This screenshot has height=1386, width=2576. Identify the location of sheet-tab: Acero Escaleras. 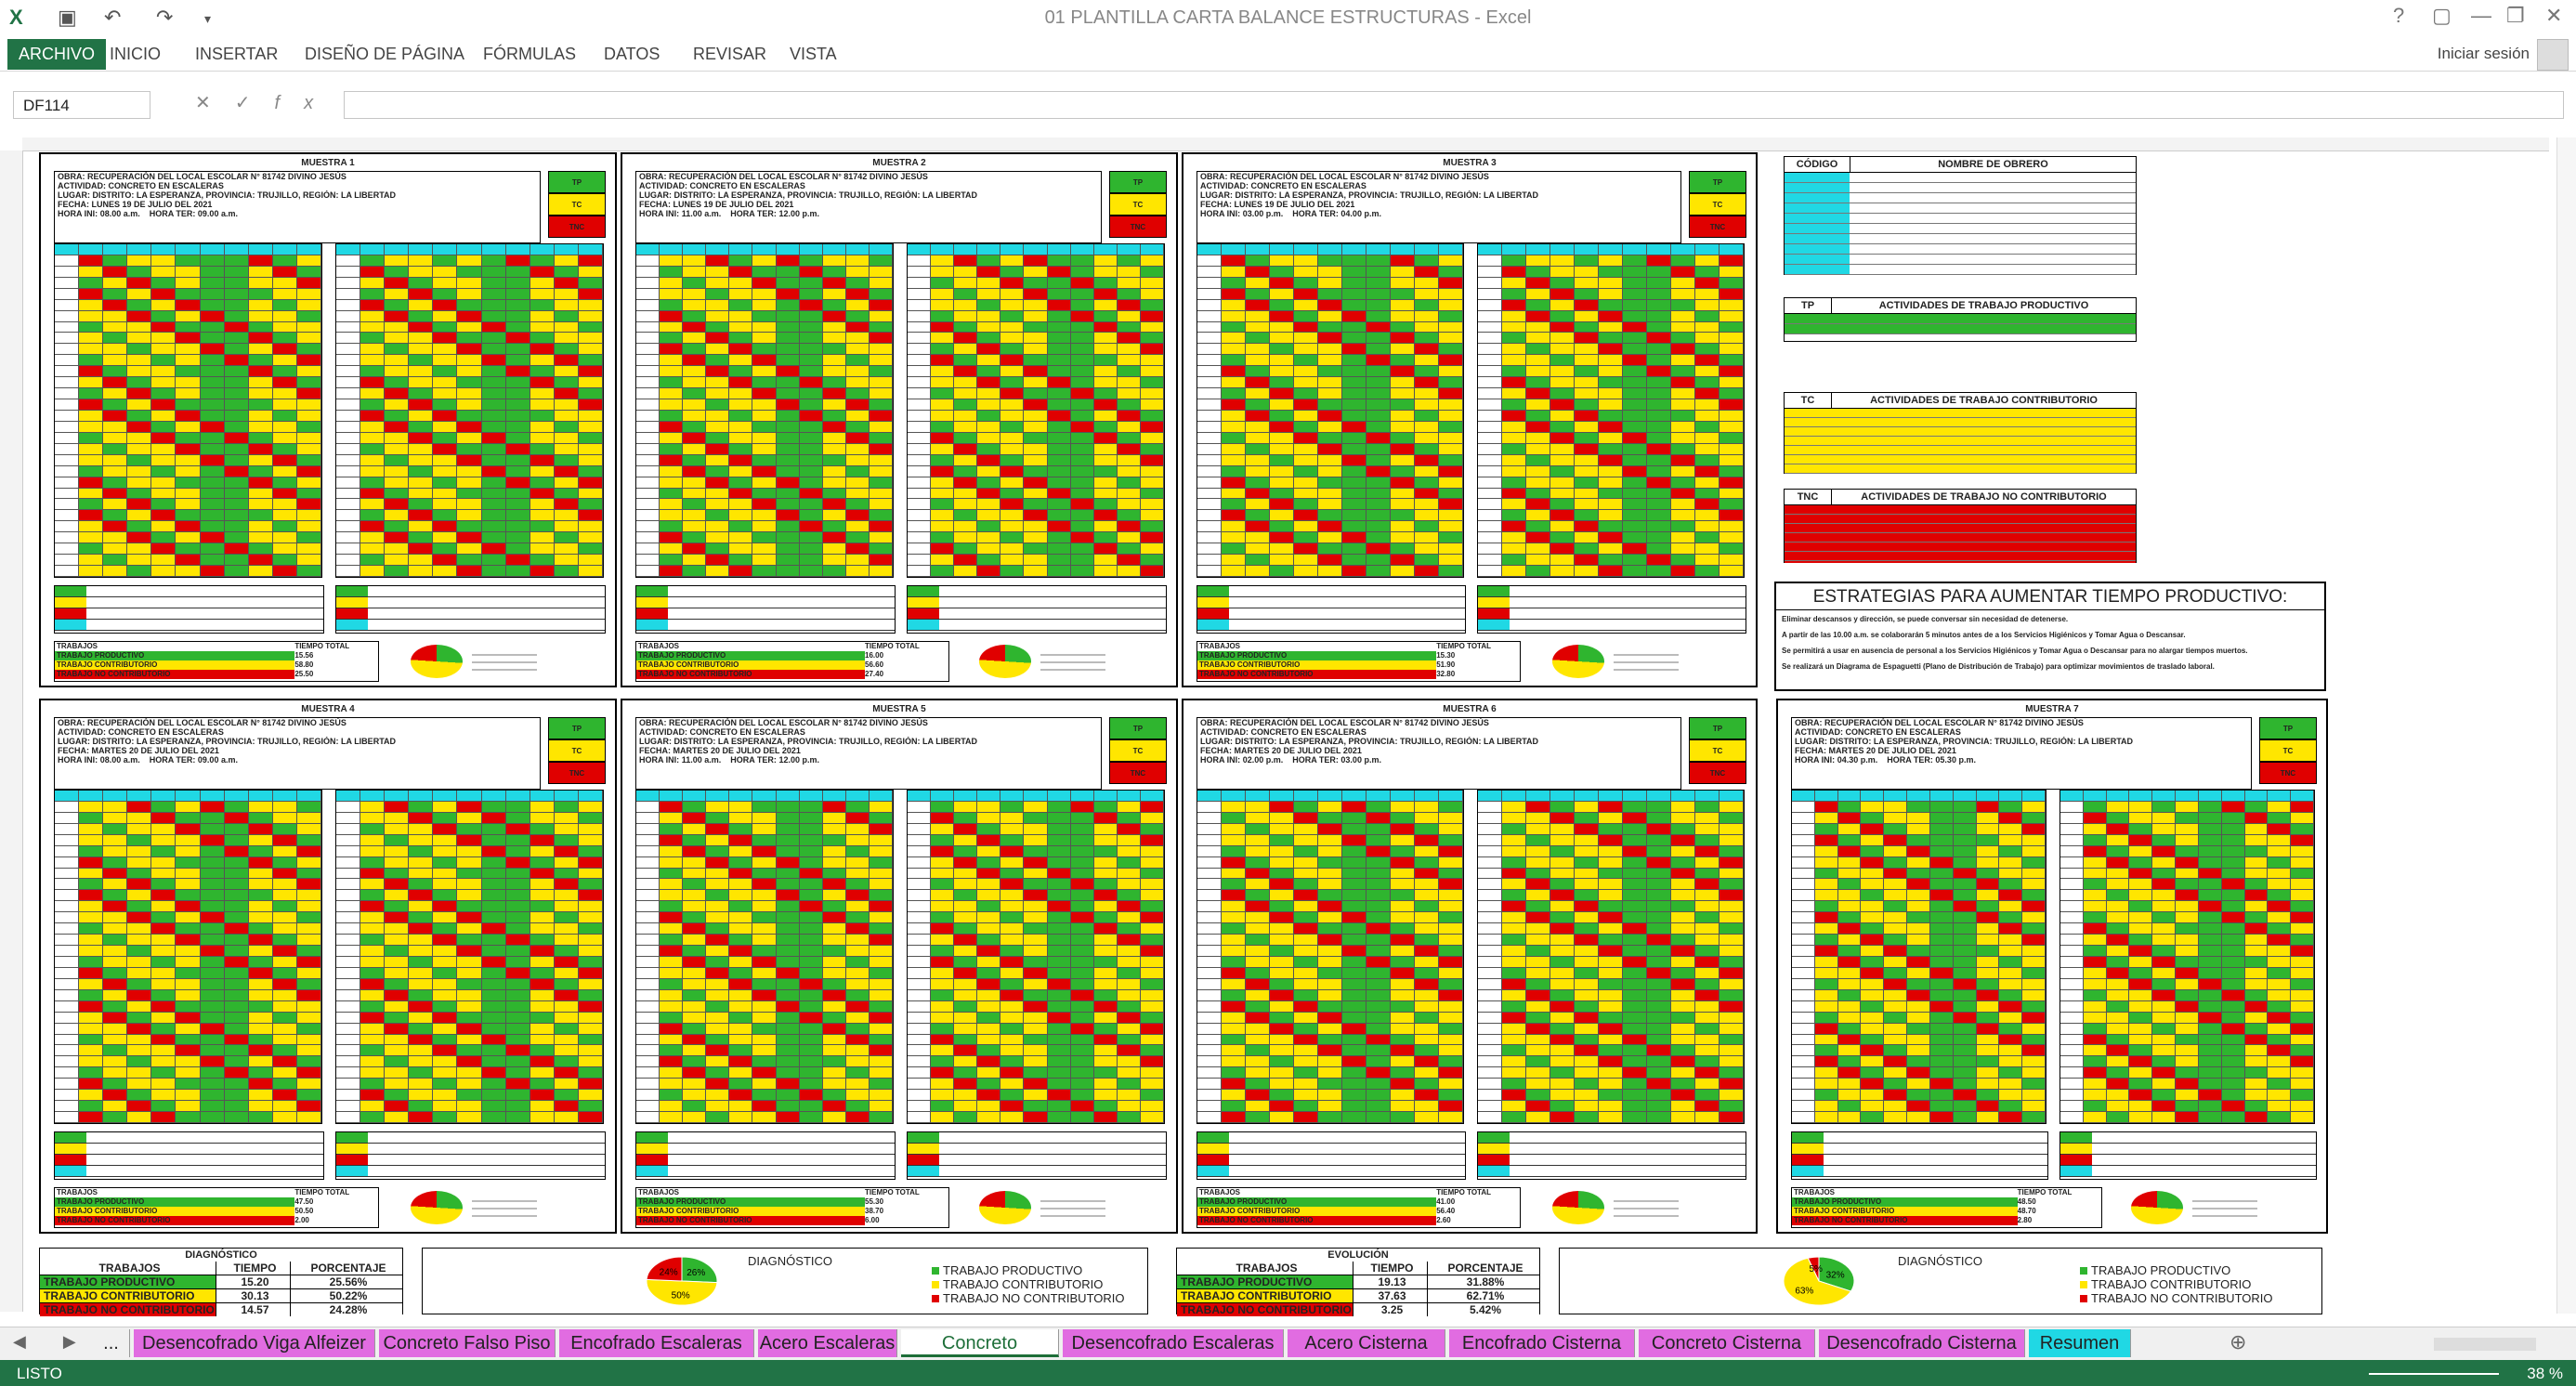
(827, 1343).